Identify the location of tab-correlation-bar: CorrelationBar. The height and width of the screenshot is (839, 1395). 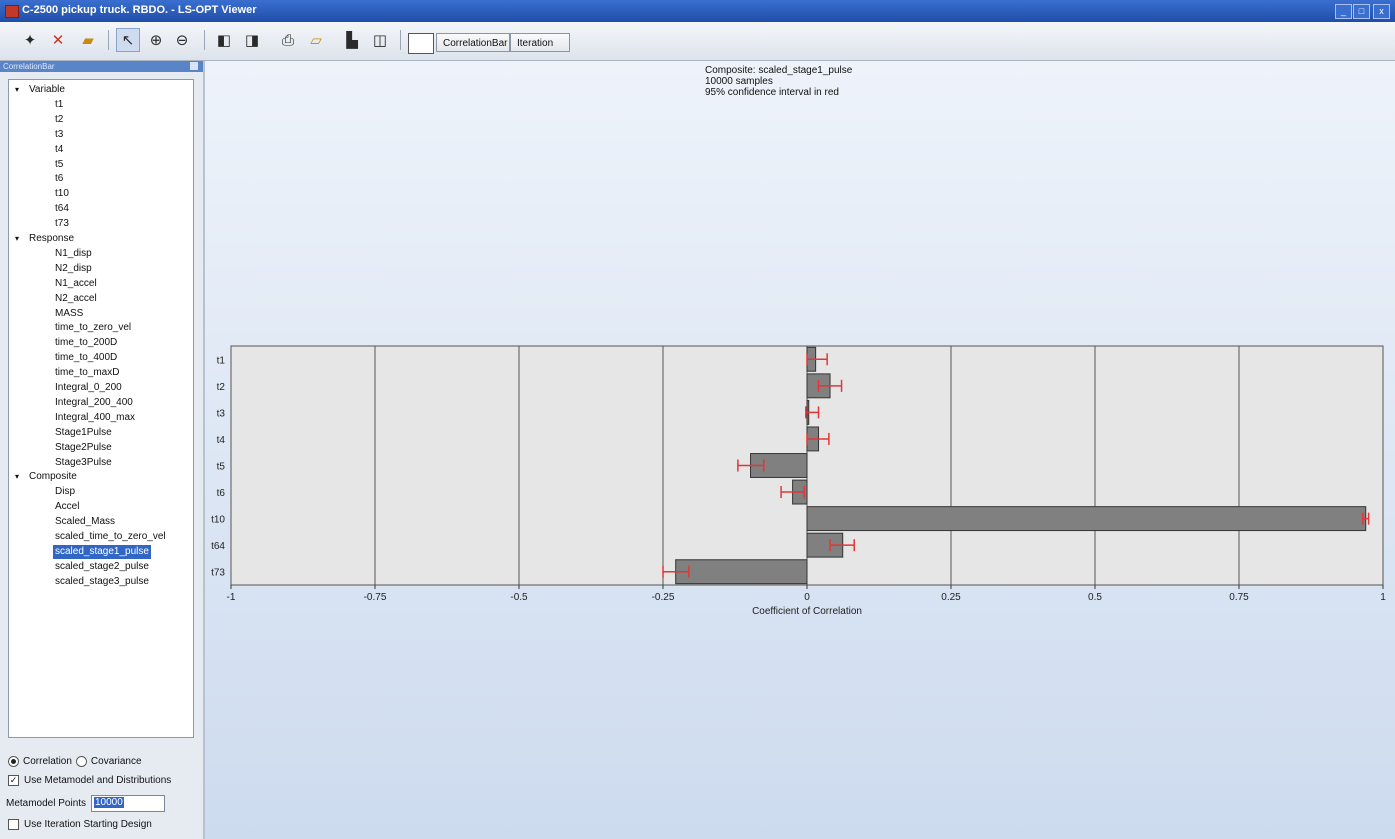
(473, 42).